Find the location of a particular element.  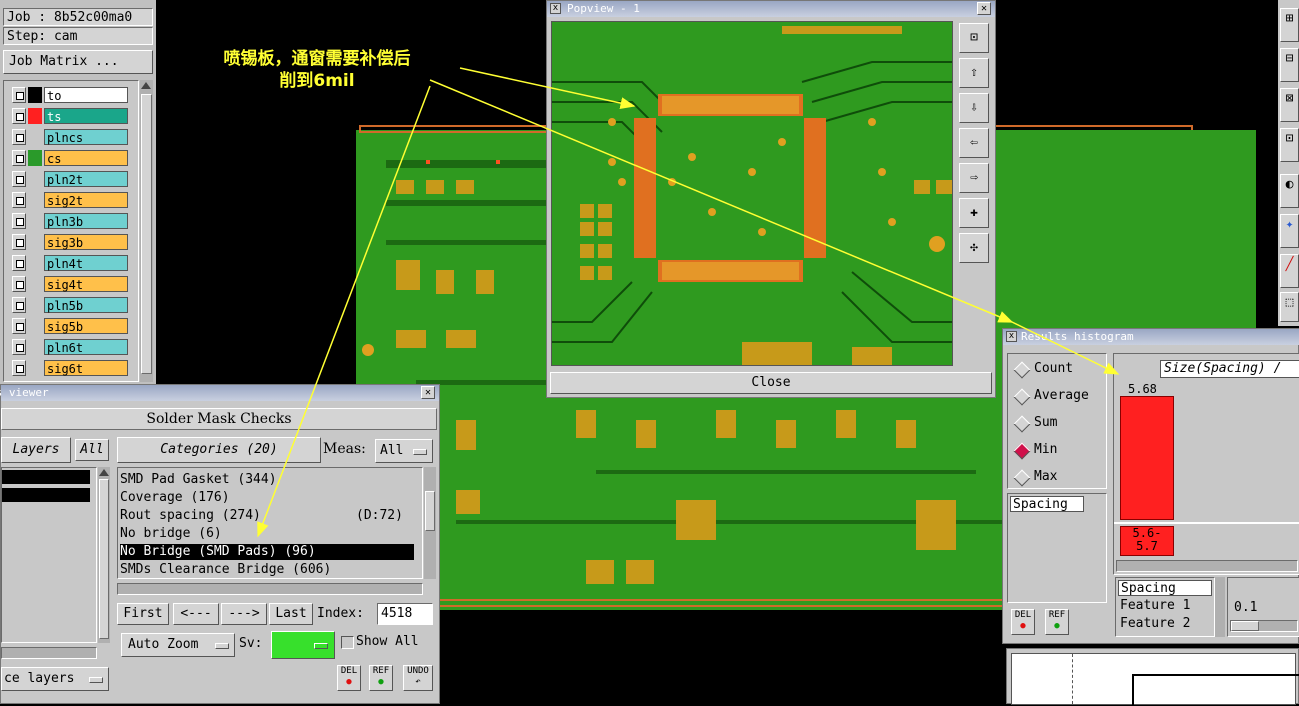

layer-row-sig2t: sig2t is located at coordinates (70, 200).